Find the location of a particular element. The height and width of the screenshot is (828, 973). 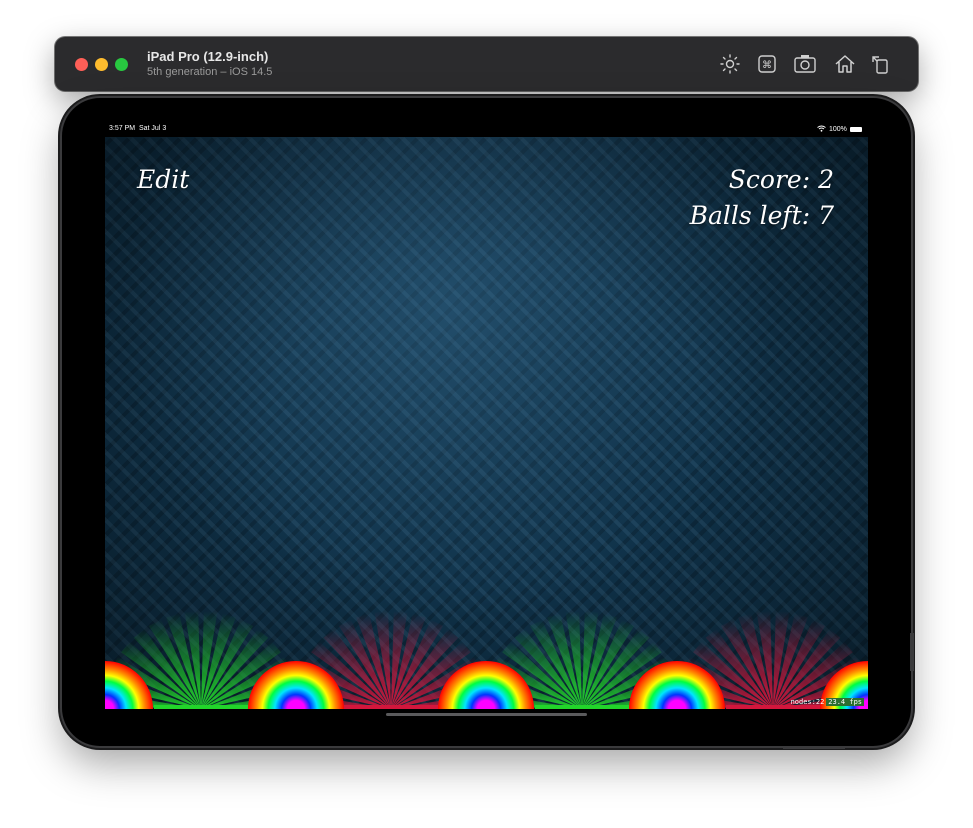

battery-percent: 100% is located at coordinates (838, 129).